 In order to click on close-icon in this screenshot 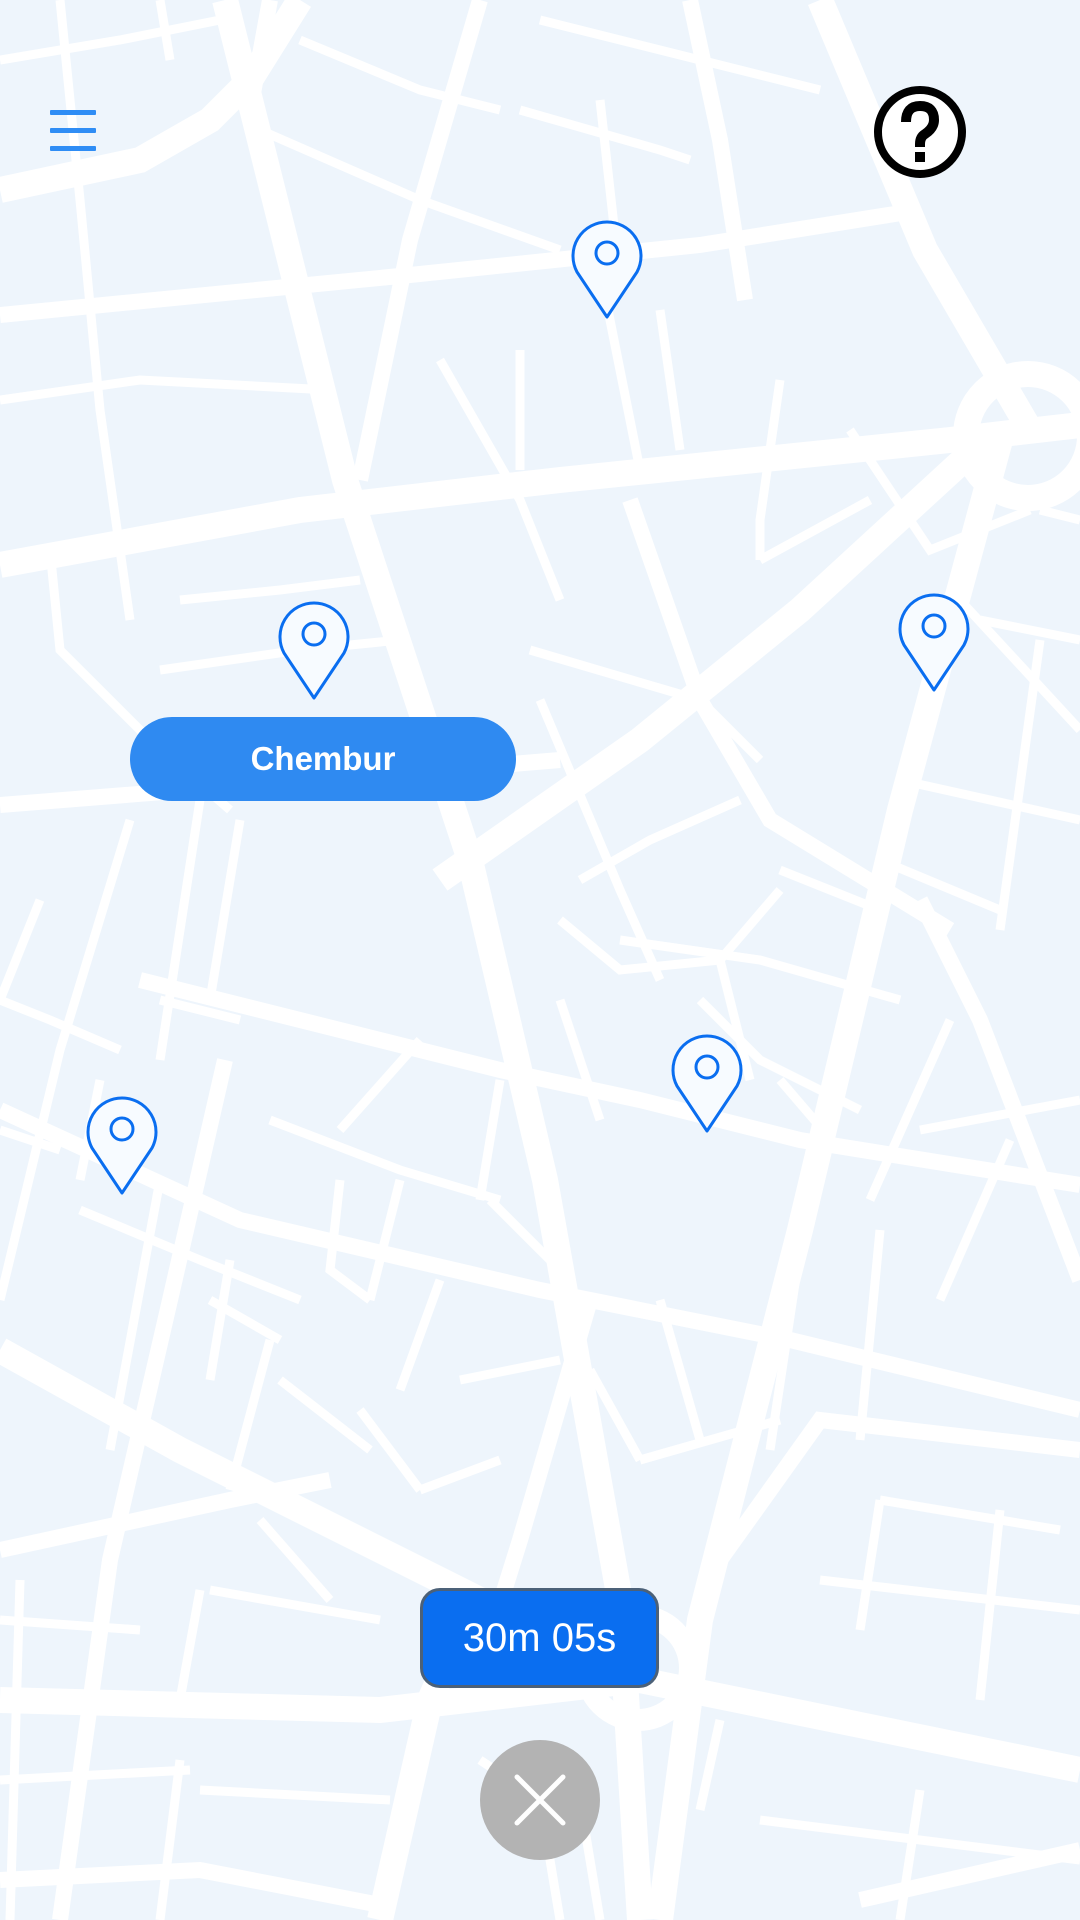, I will do `click(540, 1800)`.